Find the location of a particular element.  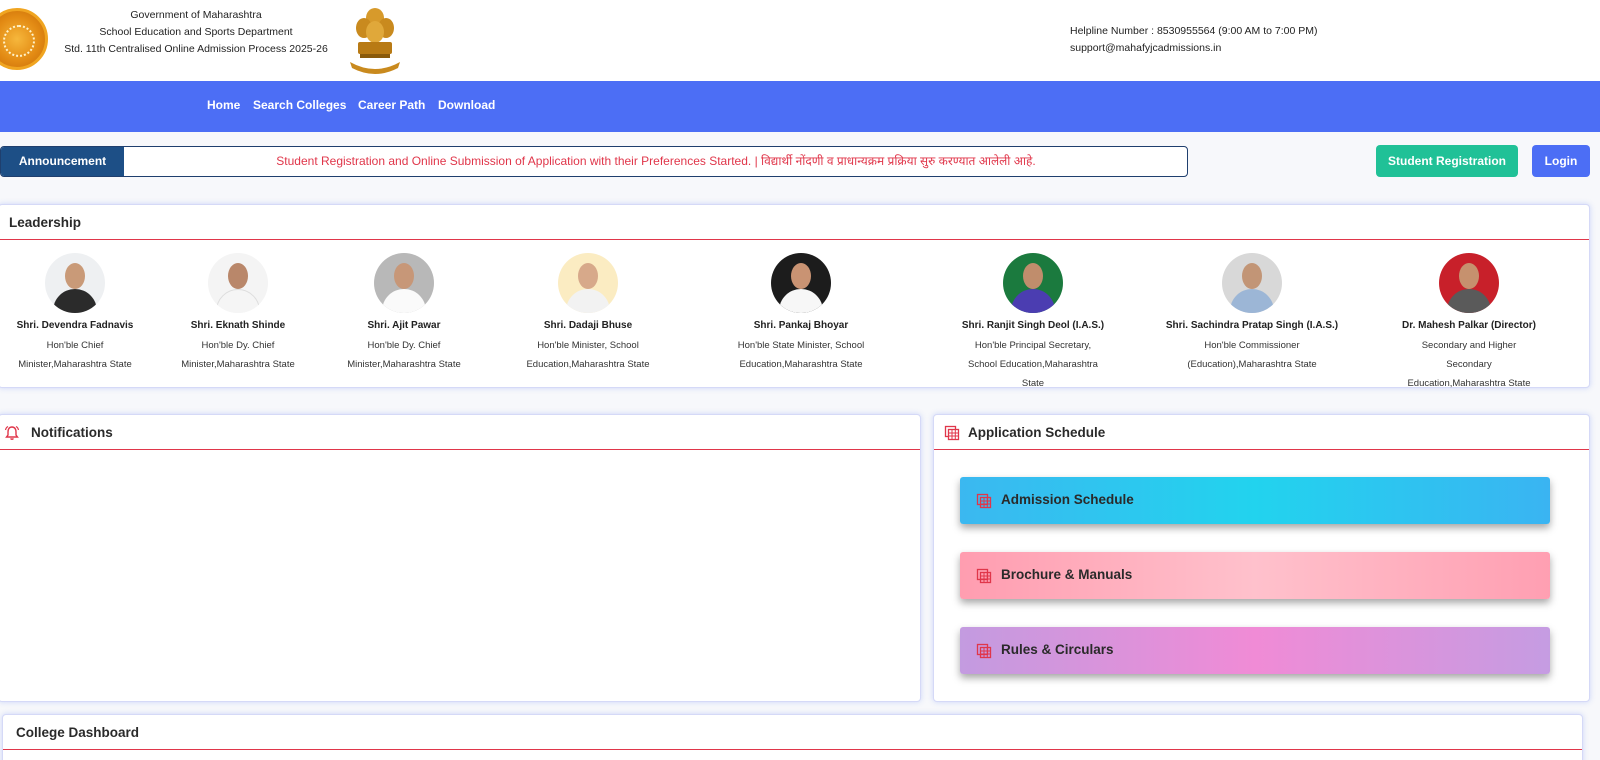

brochure-manuals-button: Brochure & Manuals is located at coordinates (1255, 575).